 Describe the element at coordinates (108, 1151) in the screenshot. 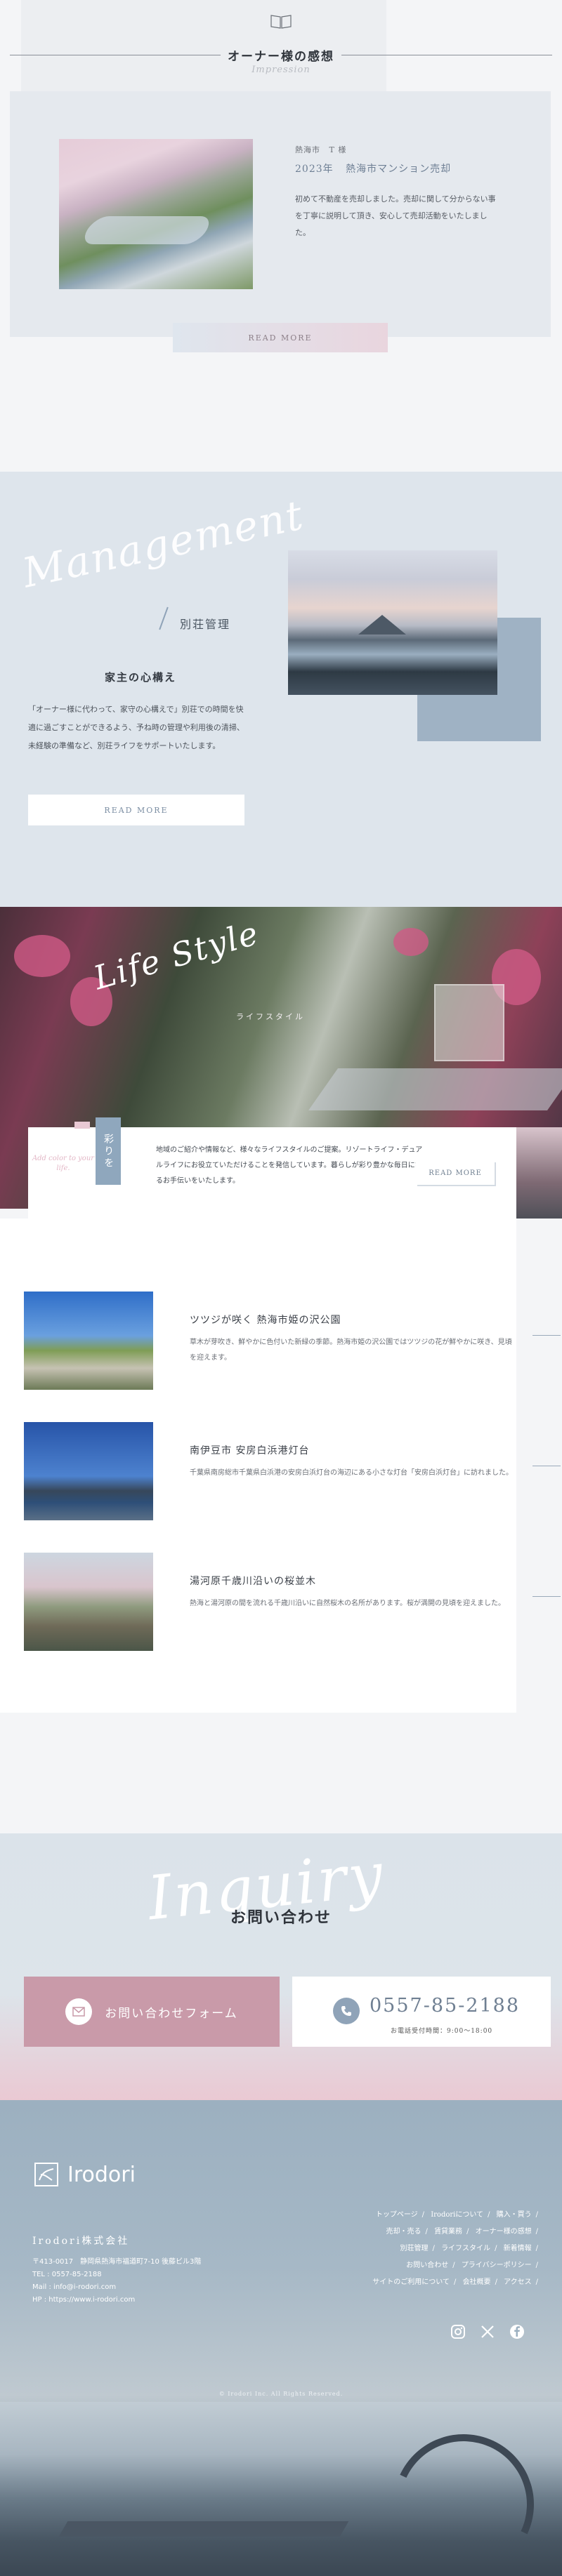

I see `lifestyle-tag: 彩りを` at that location.